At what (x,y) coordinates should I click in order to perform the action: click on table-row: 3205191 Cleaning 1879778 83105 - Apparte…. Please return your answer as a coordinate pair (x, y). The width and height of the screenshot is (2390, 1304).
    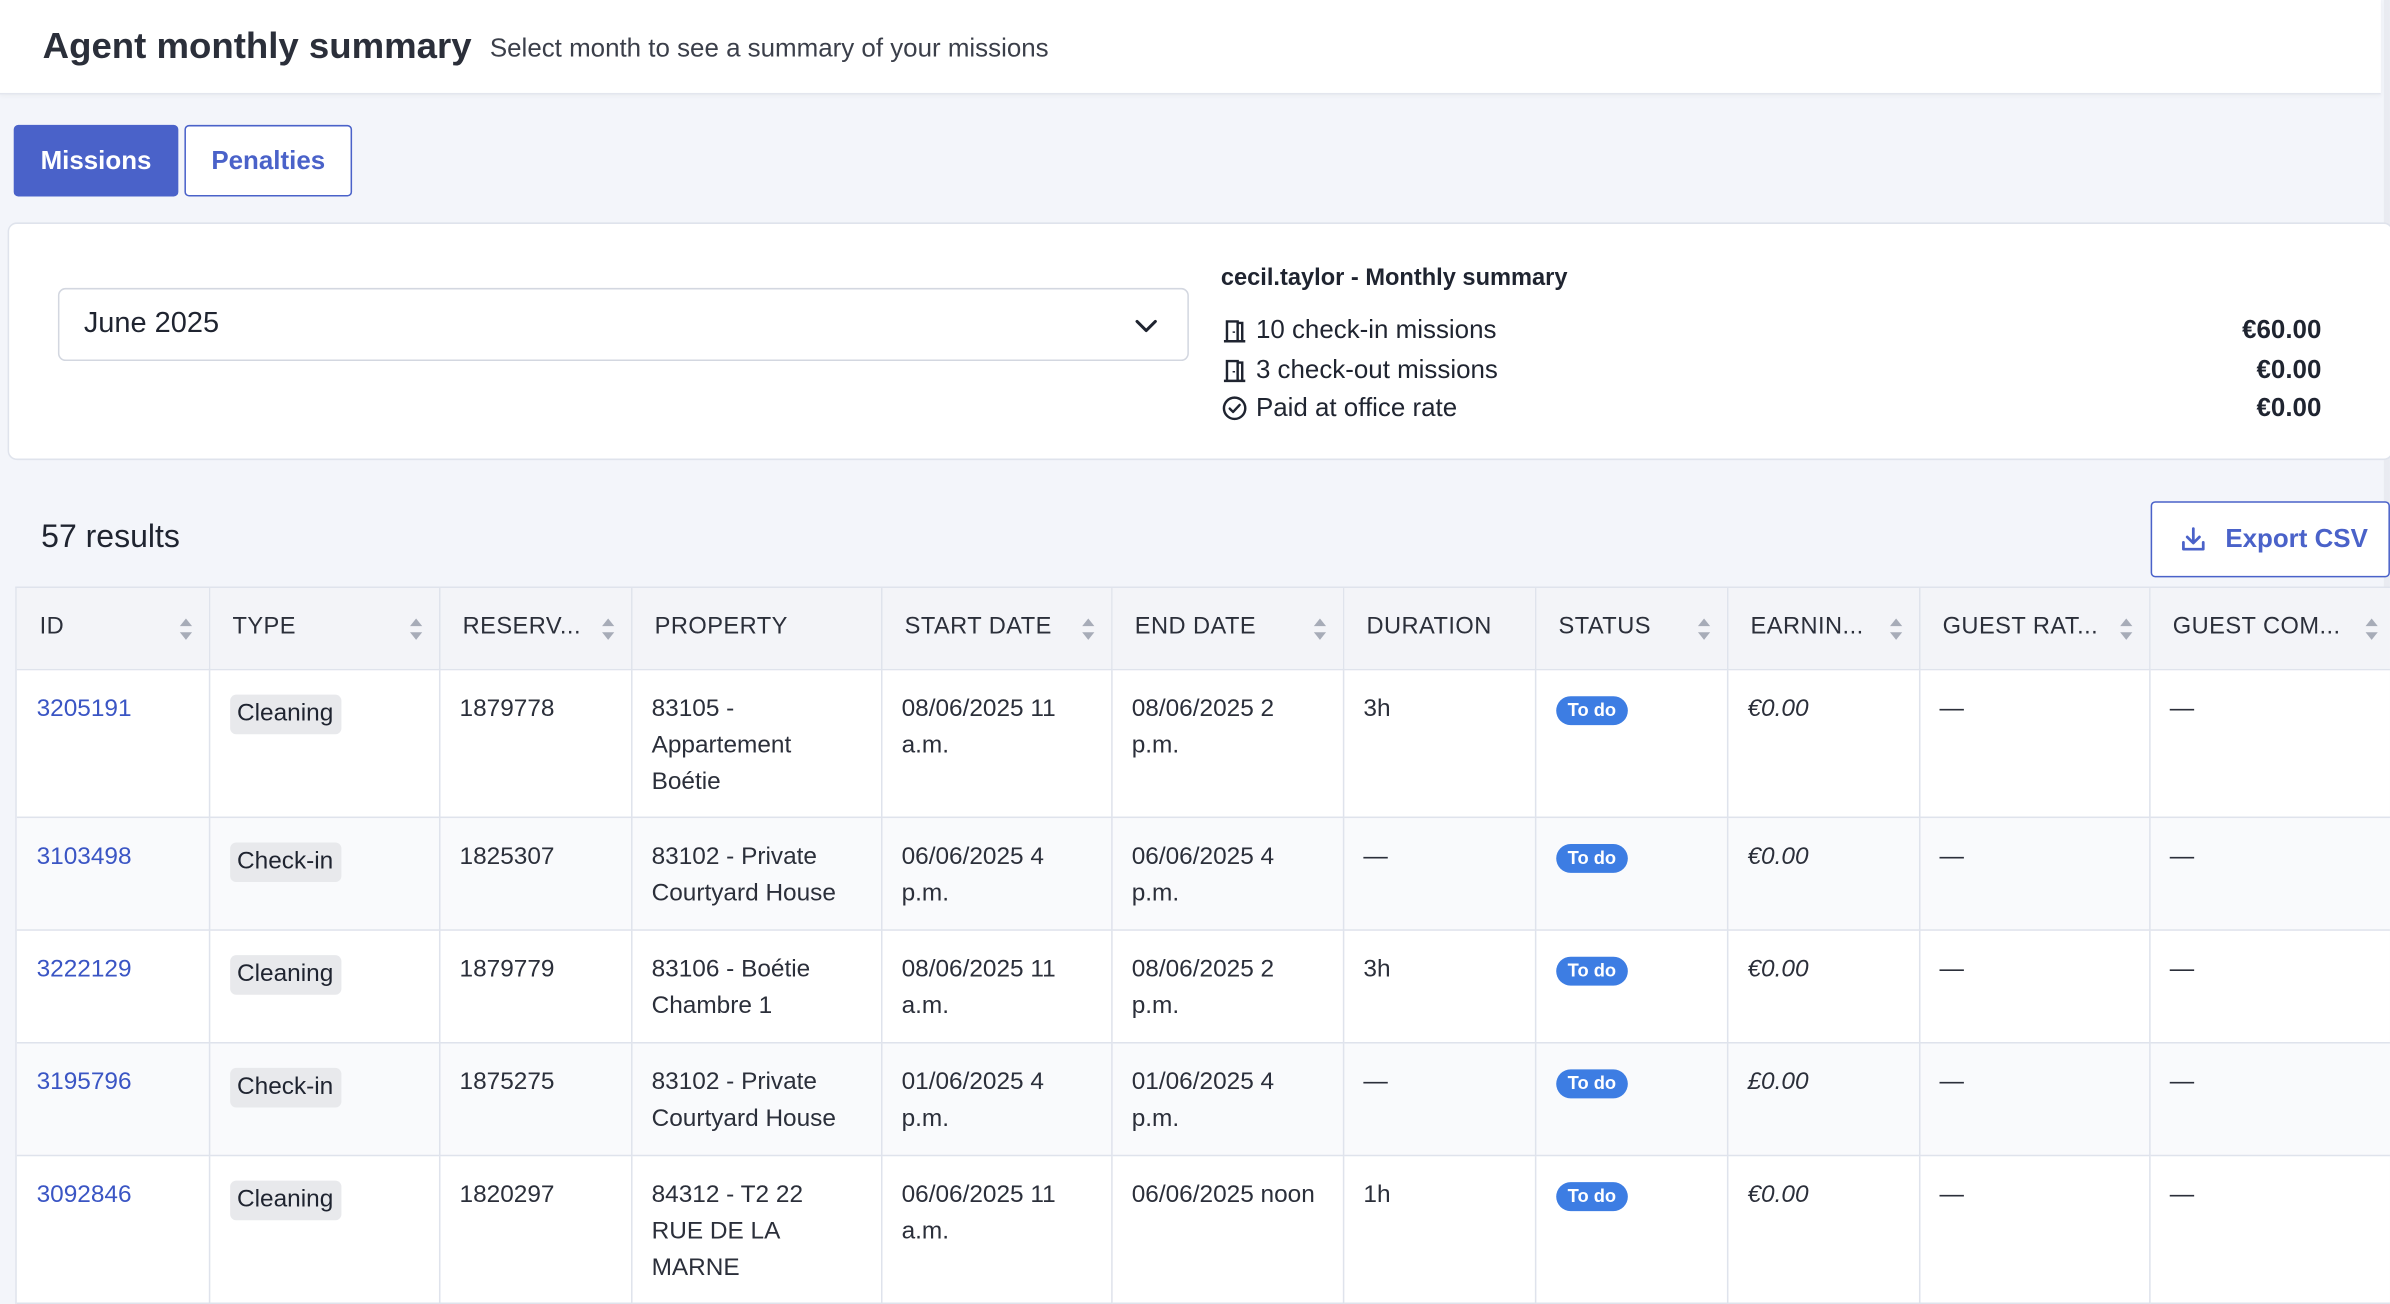
    Looking at the image, I should click on (1203, 743).